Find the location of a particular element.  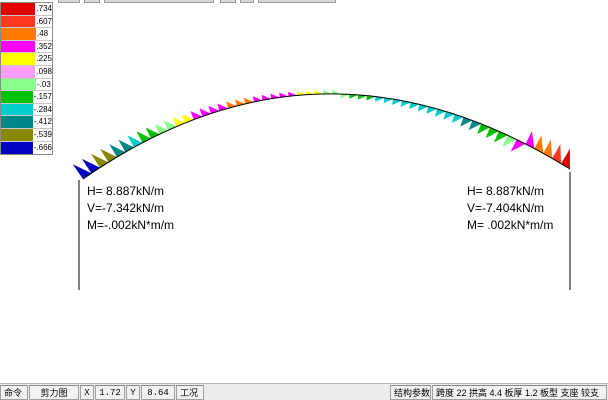

legend-item: .734 is located at coordinates (26, 9).